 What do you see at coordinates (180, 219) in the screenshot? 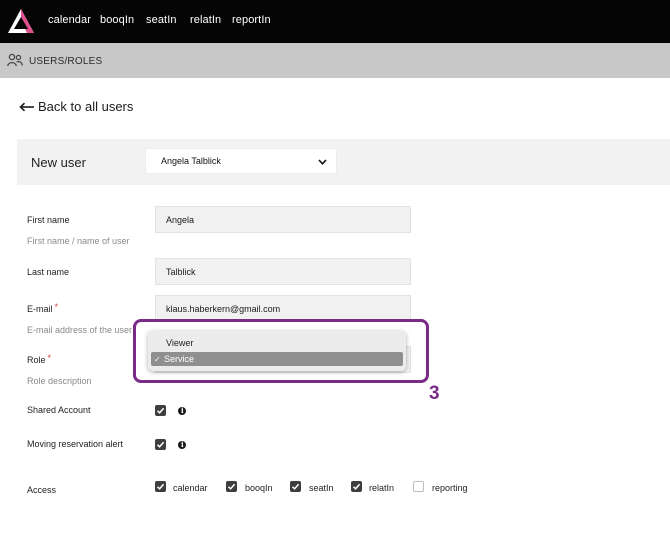
I see `first-name-value: Angela` at bounding box center [180, 219].